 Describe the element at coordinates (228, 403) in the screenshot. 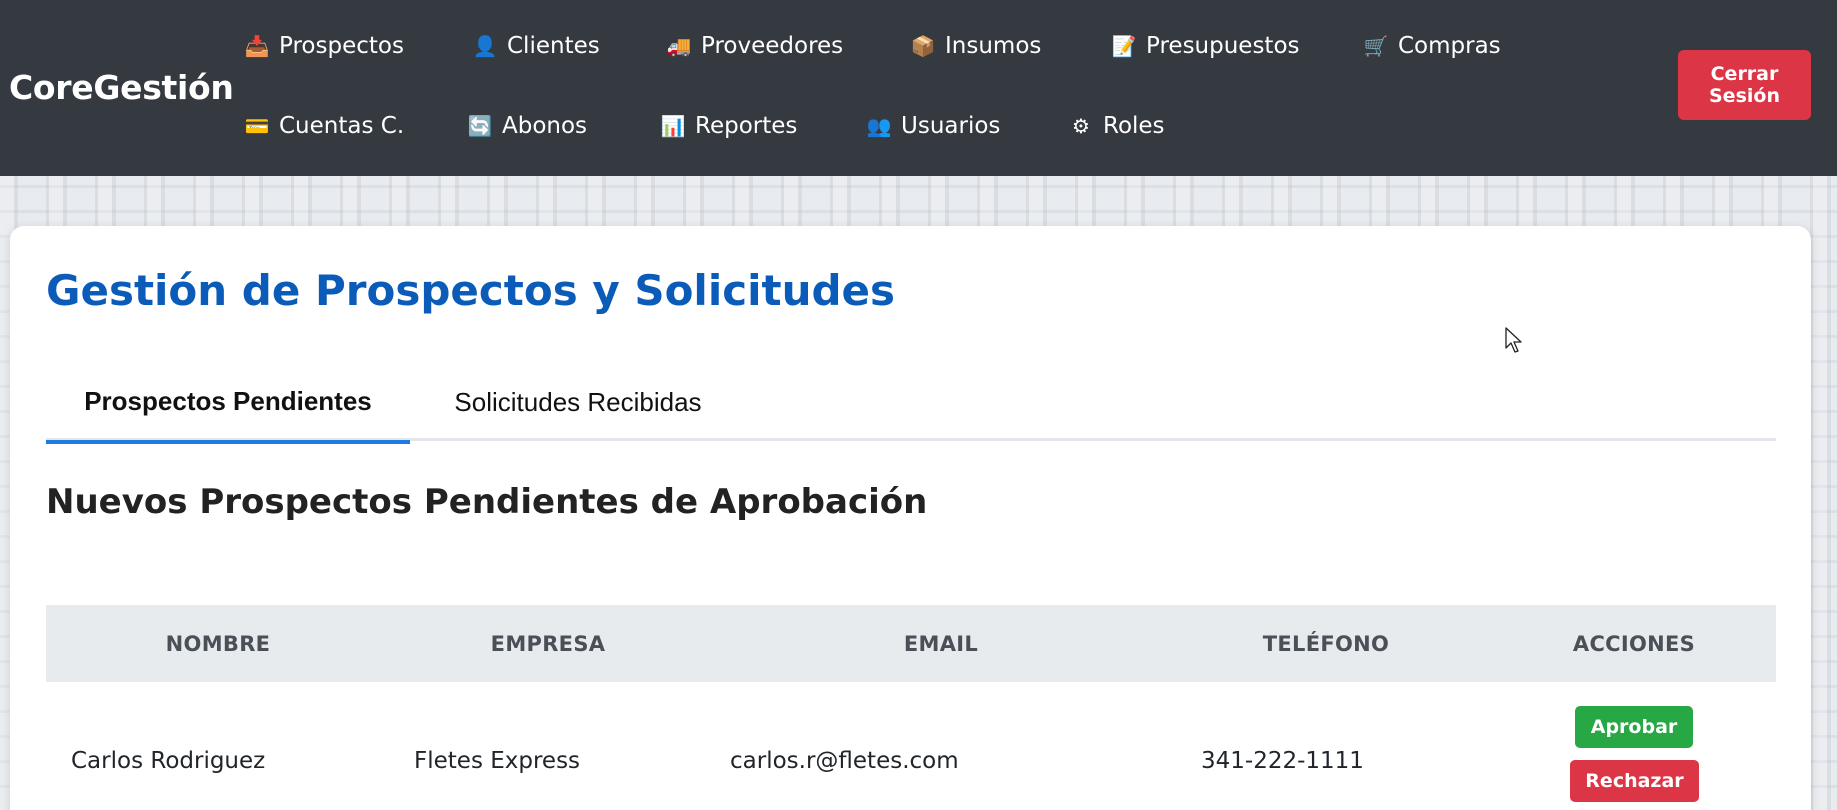

I see `tab-prospectos-pendientes: Prospectos Pendientes` at that location.